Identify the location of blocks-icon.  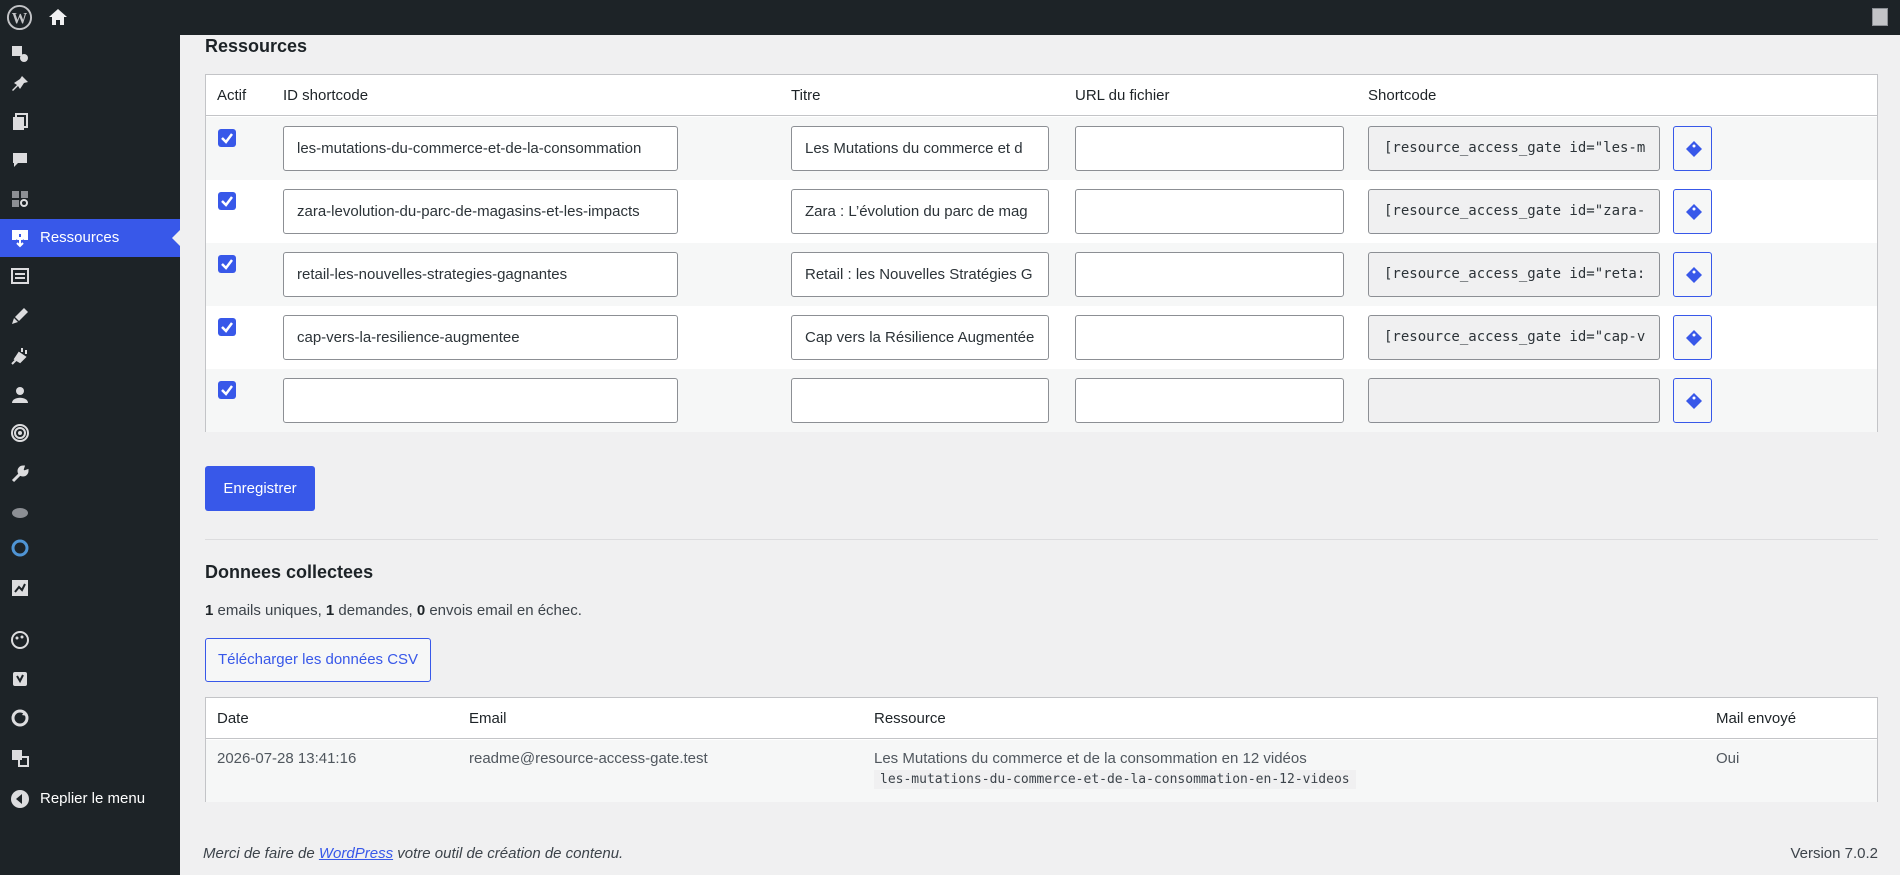
(20, 199).